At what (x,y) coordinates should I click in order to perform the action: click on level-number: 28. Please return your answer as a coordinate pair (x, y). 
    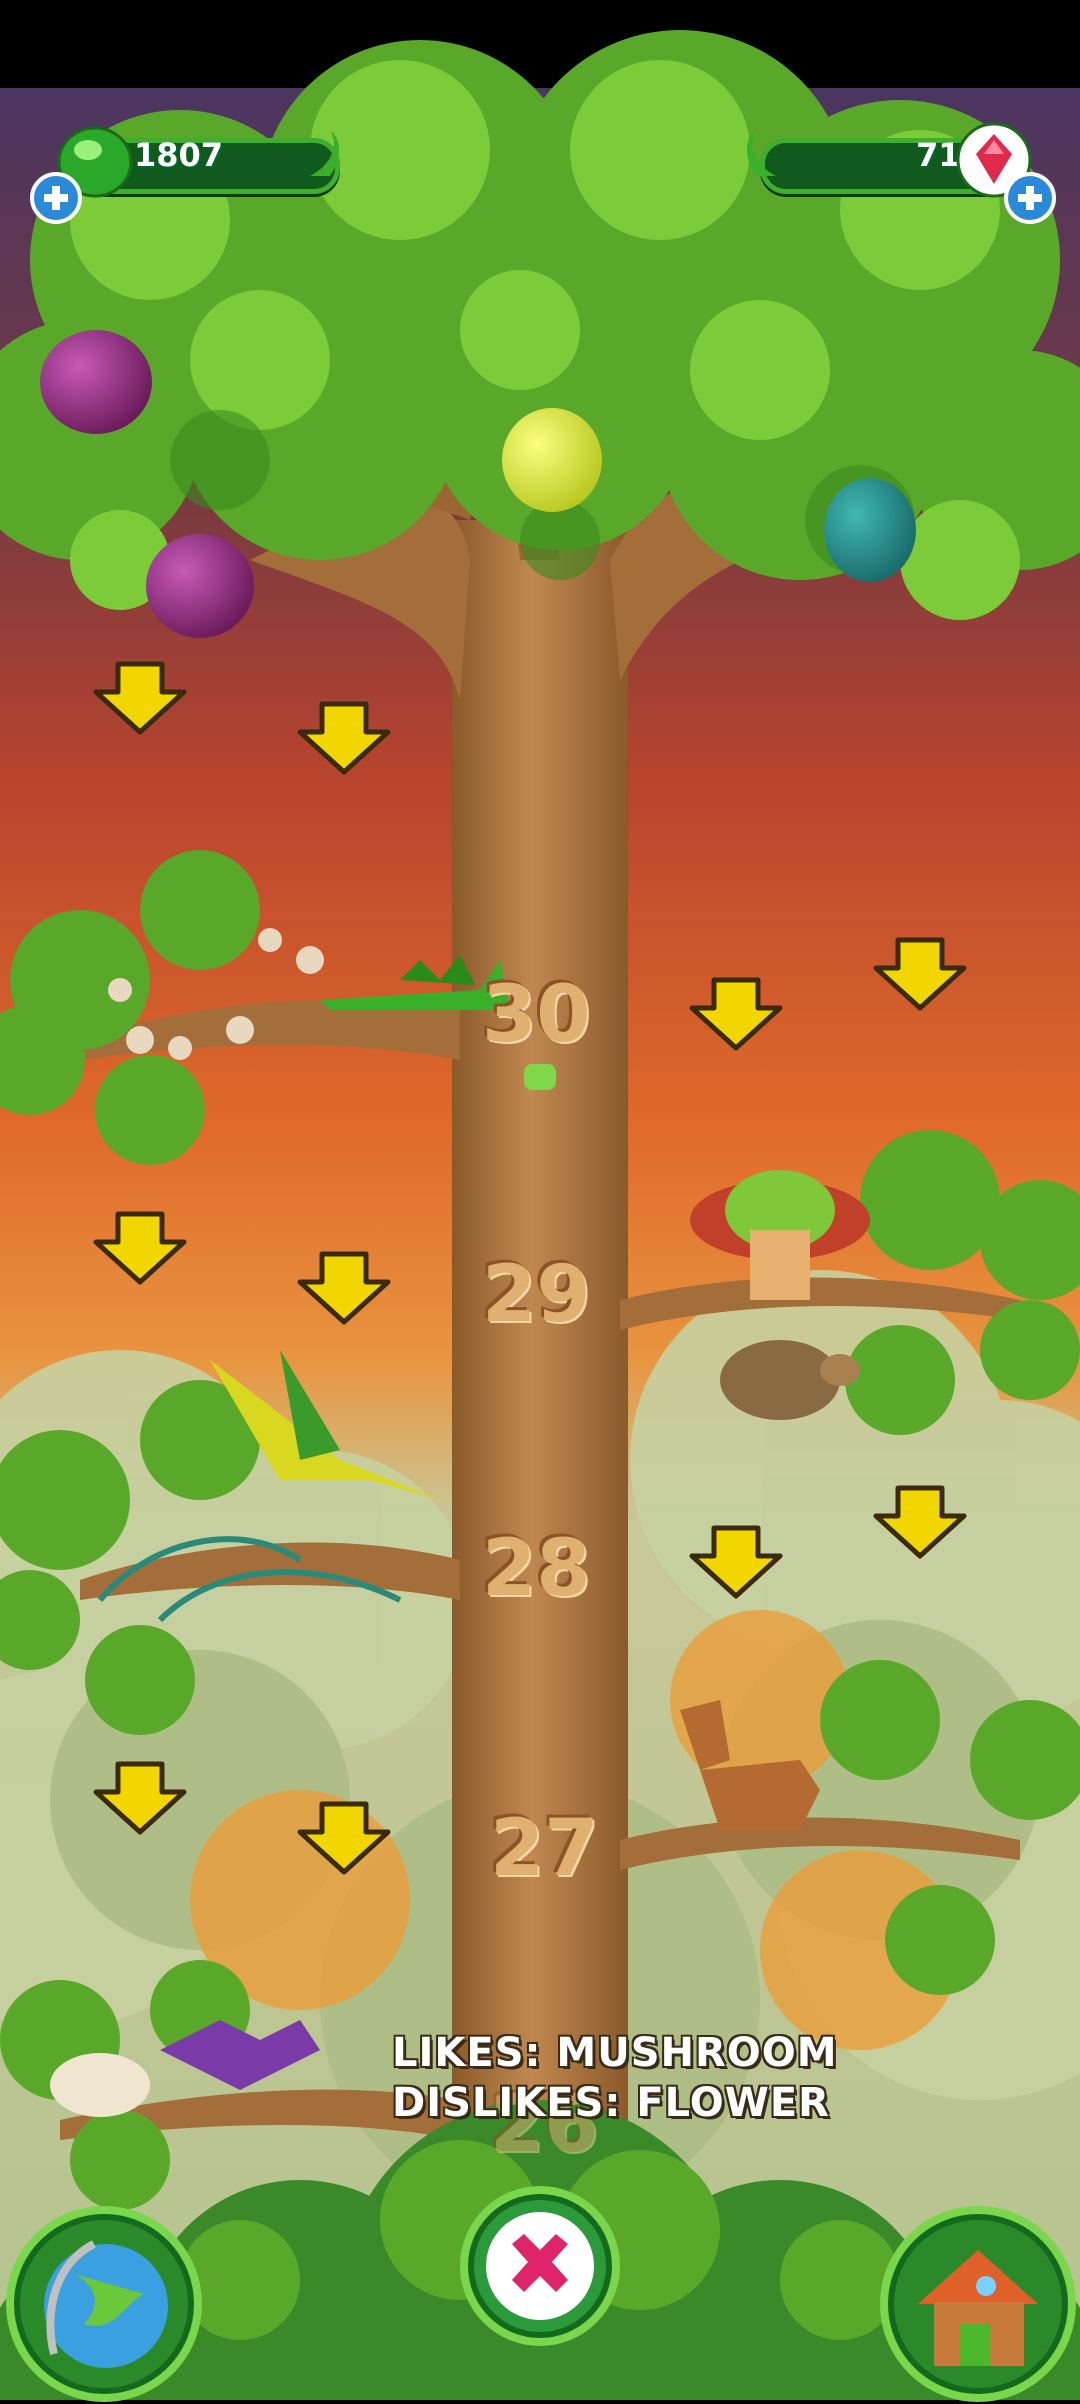
    Looking at the image, I should click on (536, 1569).